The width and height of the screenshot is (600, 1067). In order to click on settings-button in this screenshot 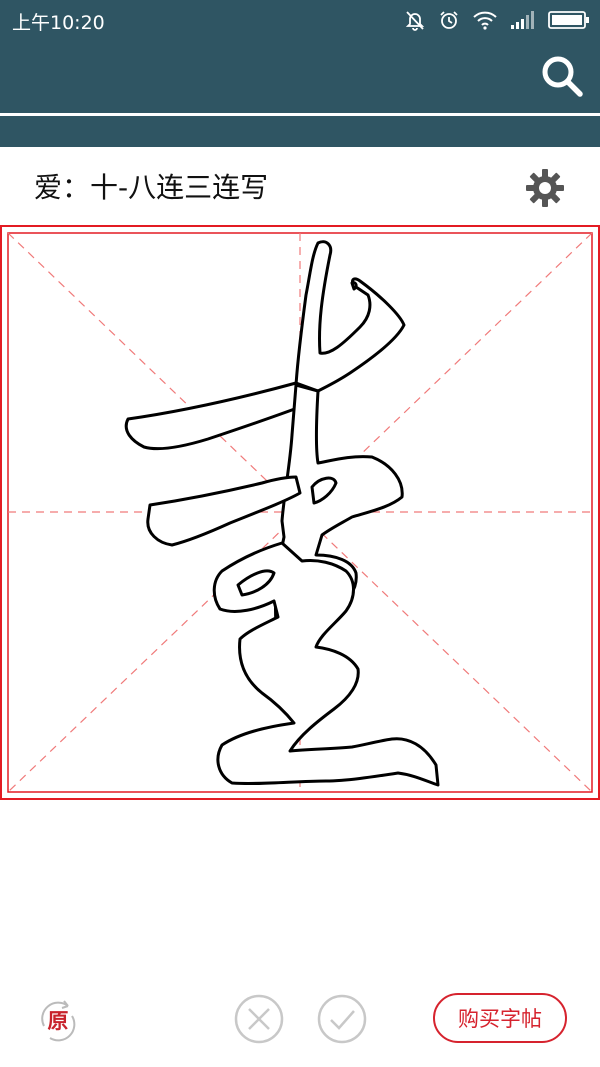, I will do `click(545, 188)`.